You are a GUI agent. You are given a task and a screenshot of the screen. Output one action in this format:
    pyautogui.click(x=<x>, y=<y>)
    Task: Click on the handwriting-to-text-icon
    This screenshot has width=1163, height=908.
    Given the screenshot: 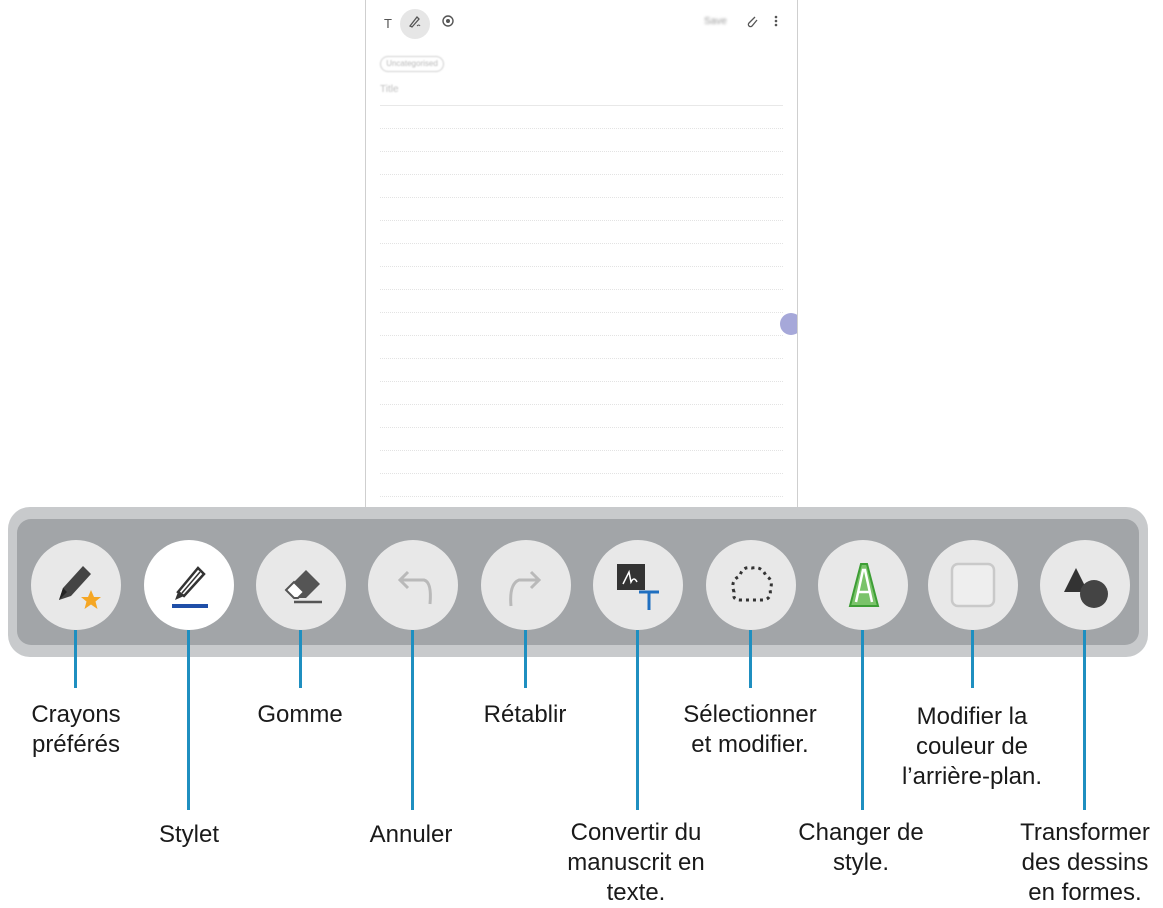 What is the action you would take?
    pyautogui.click(x=638, y=587)
    